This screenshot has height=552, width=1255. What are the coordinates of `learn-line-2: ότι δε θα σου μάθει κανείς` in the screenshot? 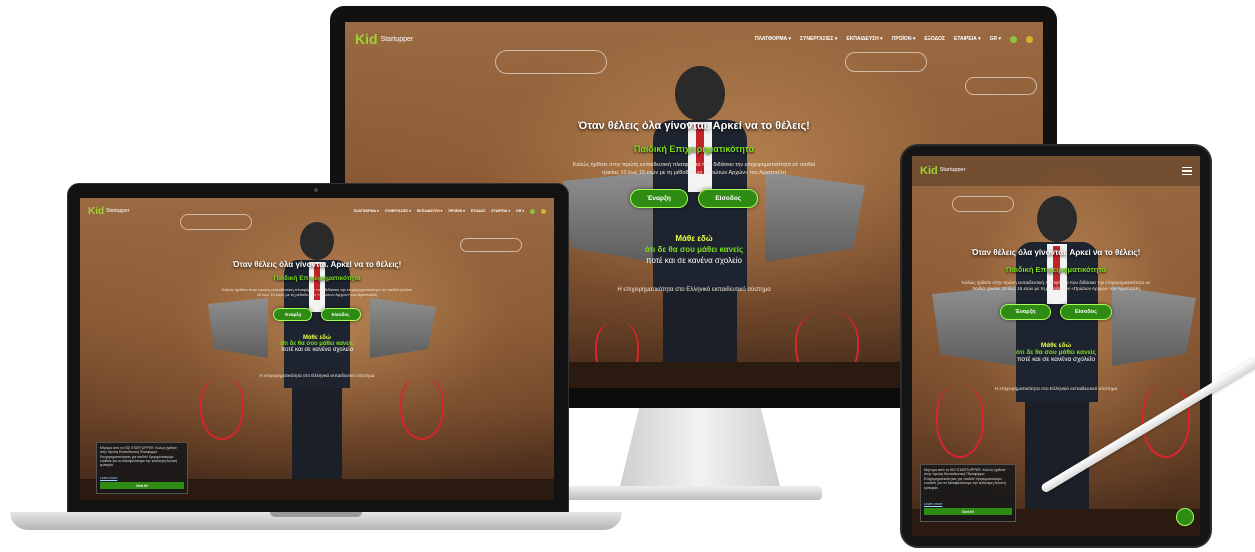 It's located at (1056, 352).